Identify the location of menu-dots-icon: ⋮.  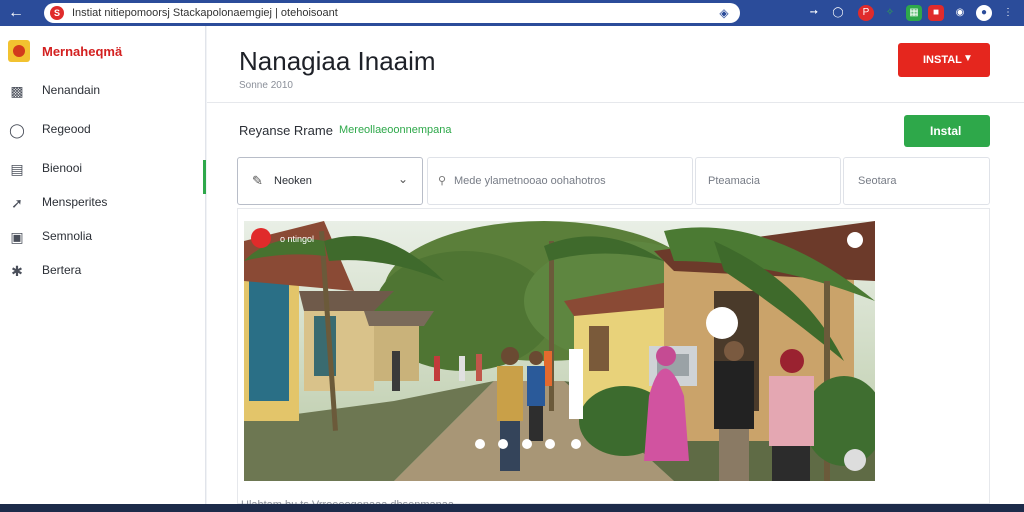
(1008, 13).